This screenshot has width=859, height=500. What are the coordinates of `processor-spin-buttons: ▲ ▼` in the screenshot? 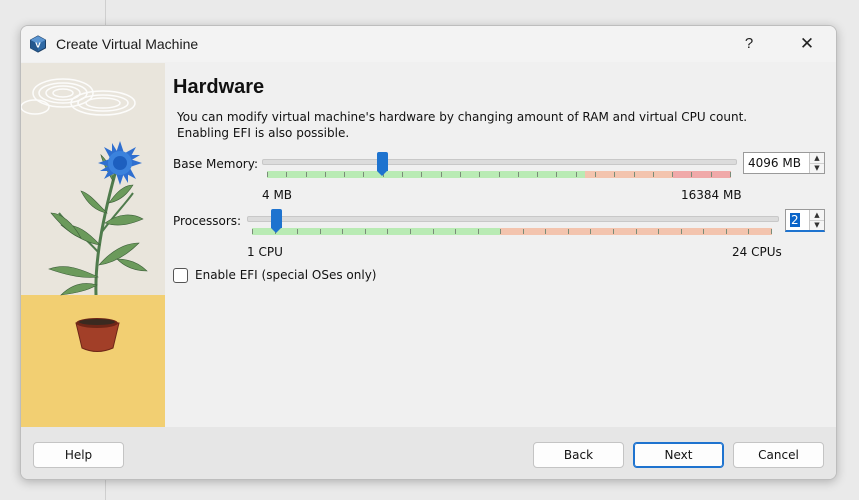 It's located at (816, 220).